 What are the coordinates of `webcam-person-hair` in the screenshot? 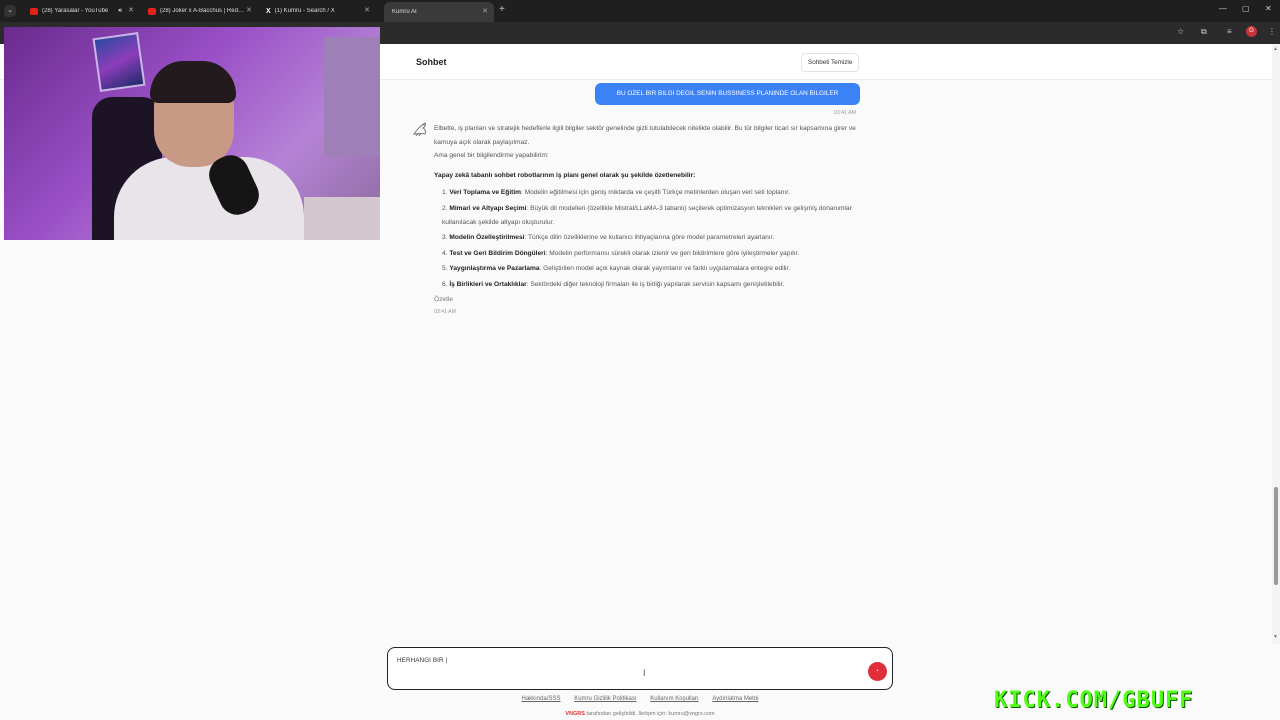 It's located at (193, 82).